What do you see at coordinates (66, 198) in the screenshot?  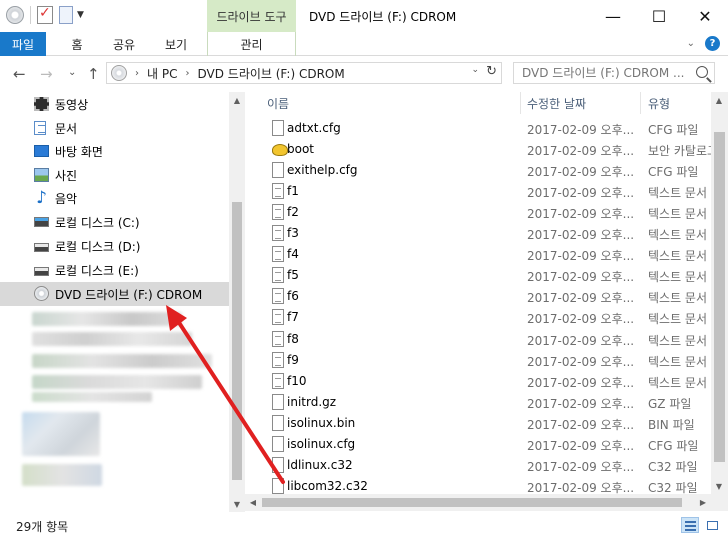 I see `sidebar-item-label: 음악` at bounding box center [66, 198].